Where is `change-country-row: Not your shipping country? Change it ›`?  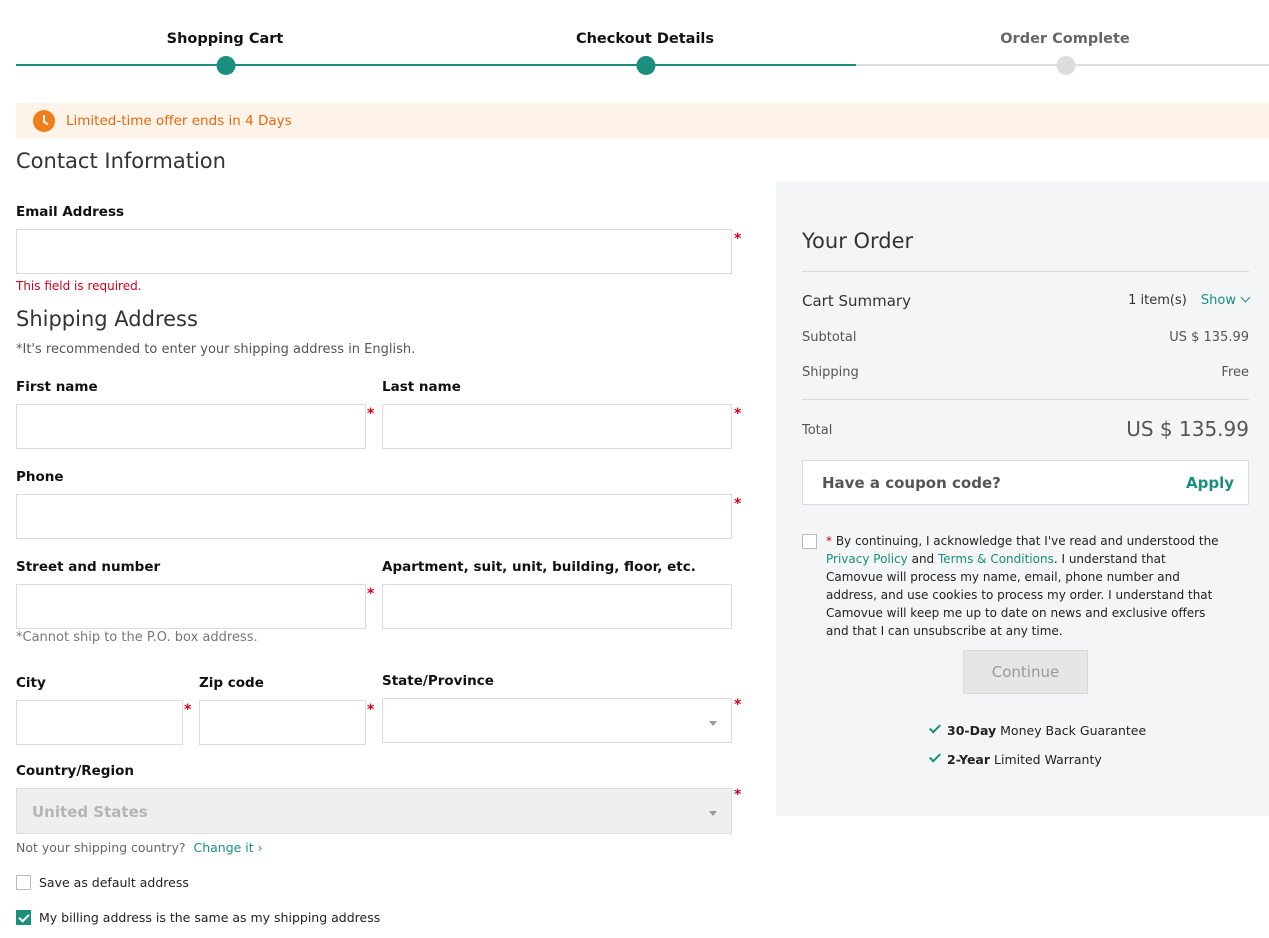 change-country-row: Not your shipping country? Change it › is located at coordinates (139, 847).